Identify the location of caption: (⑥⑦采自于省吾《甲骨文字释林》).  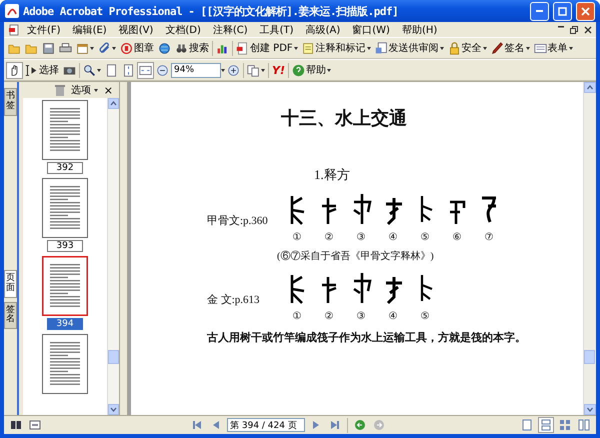
(356, 256).